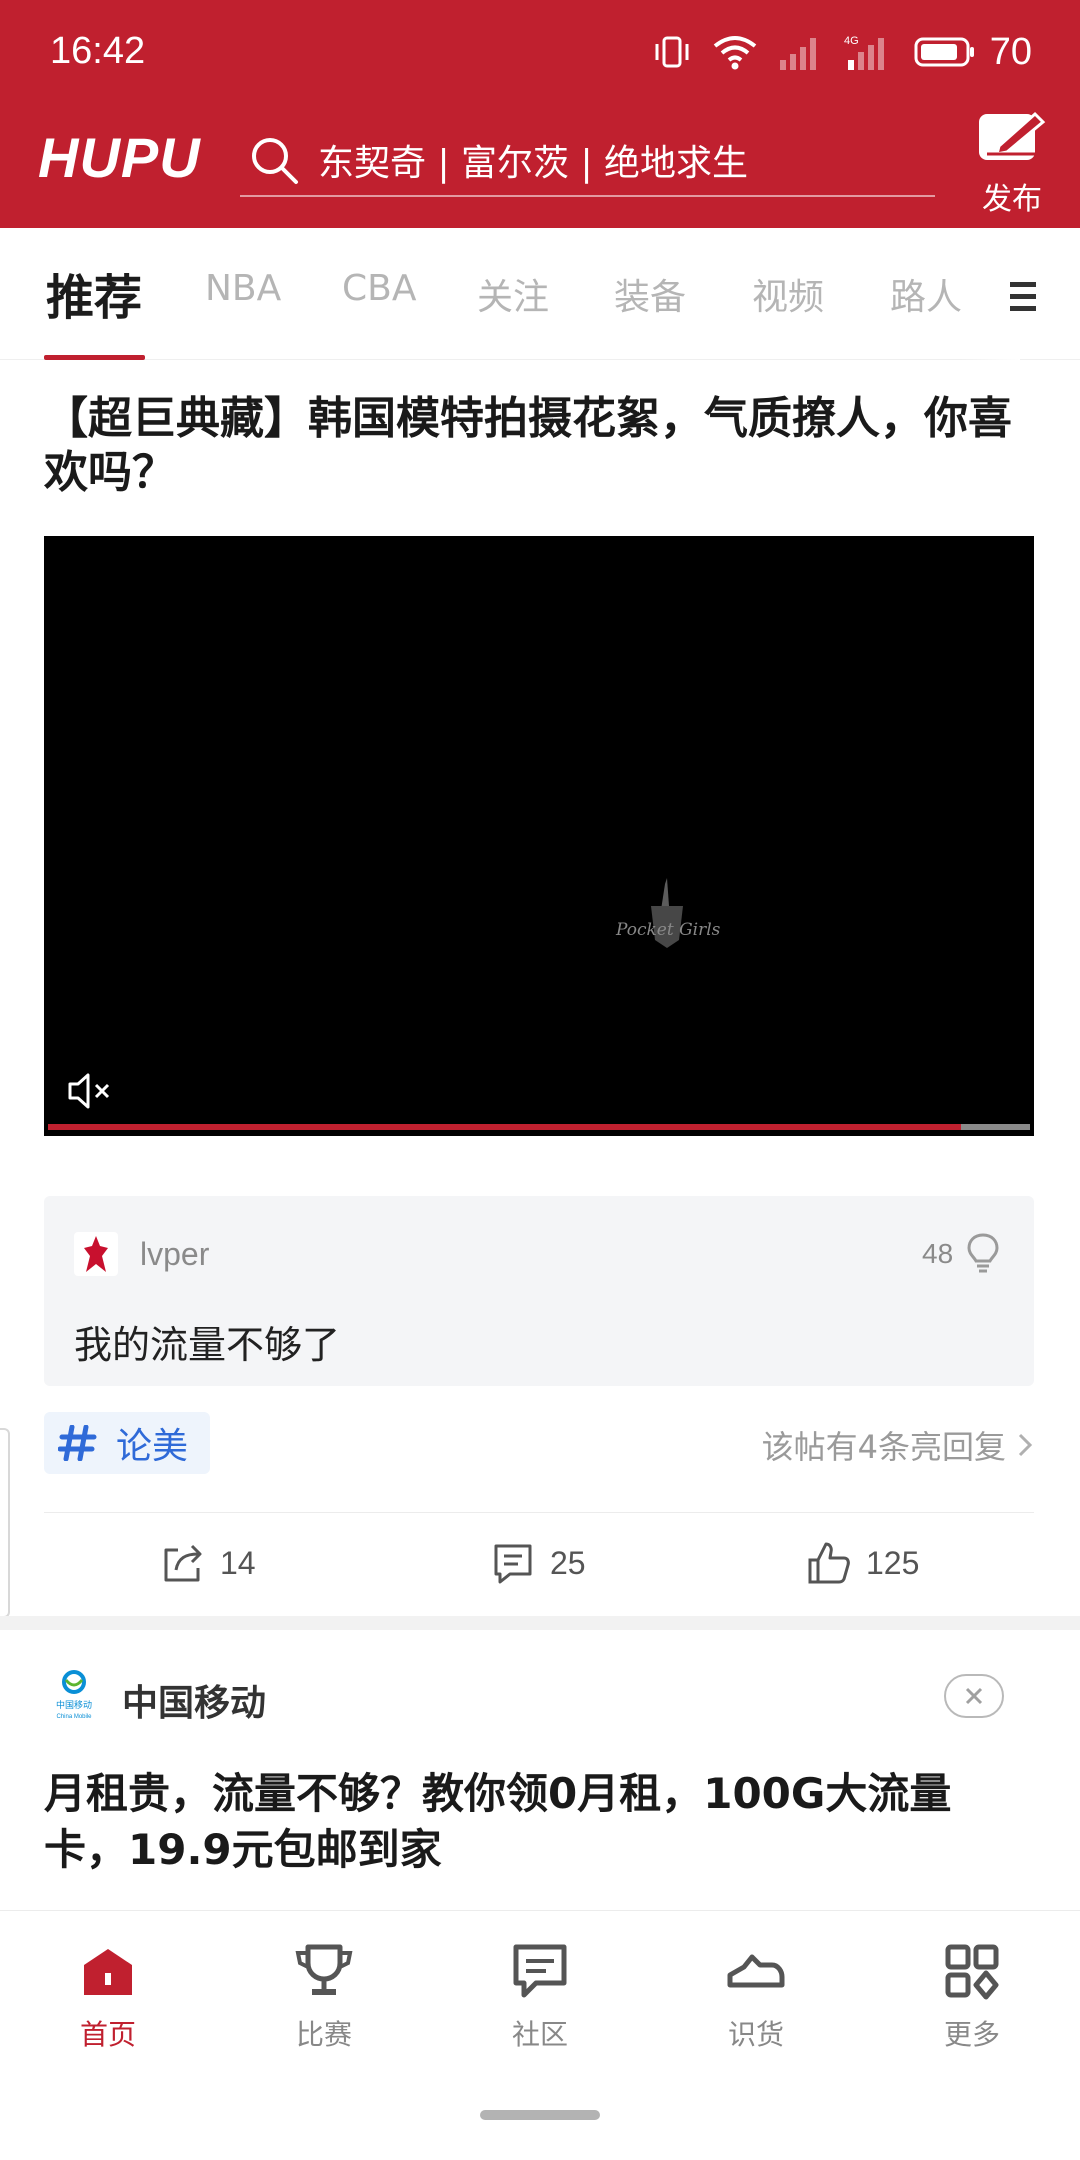  I want to click on share-count: 14, so click(238, 1562).